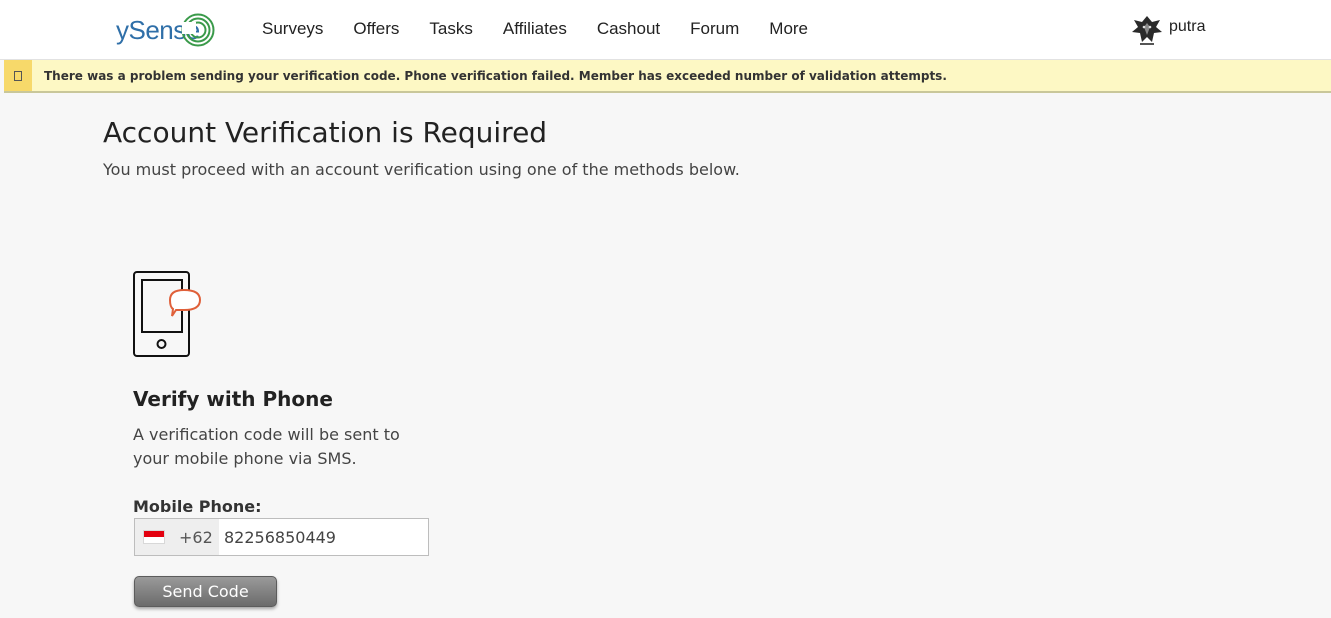 The image size is (1331, 618). Describe the element at coordinates (714, 29) in the screenshot. I see `nav-forum: Forum` at that location.